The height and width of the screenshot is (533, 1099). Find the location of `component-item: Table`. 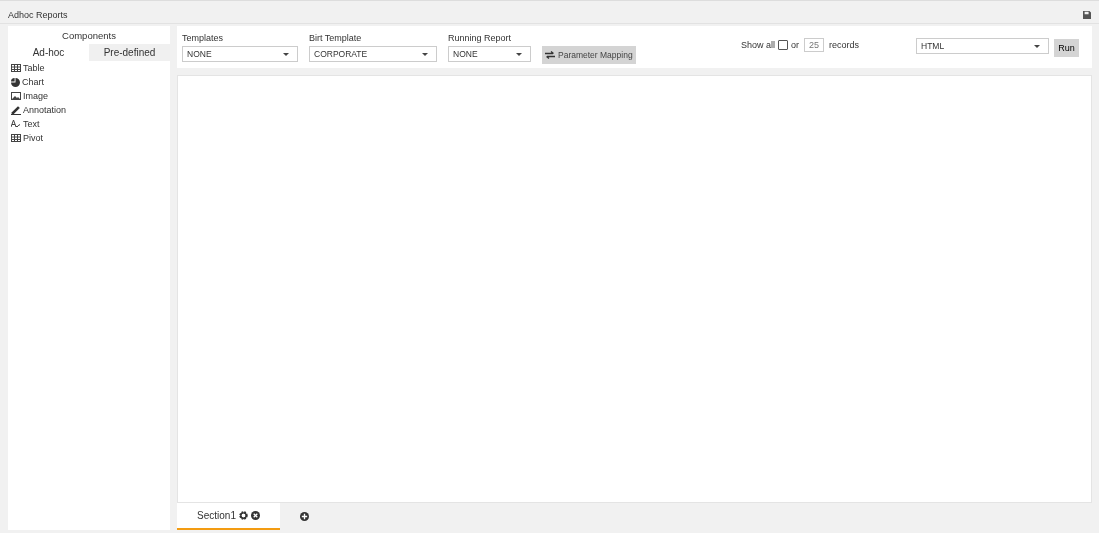

component-item: Table is located at coordinates (34, 68).